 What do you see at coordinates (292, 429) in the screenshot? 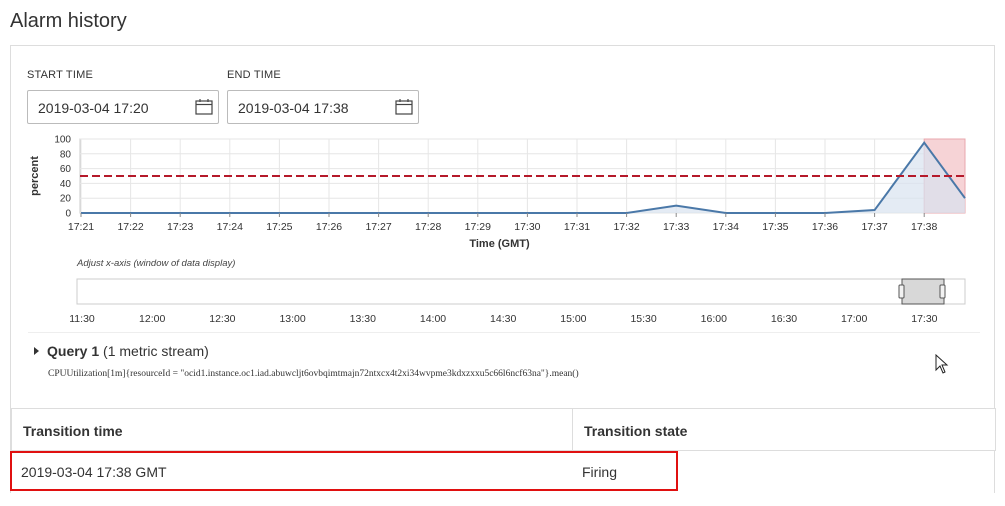
I see `column-header-transition-time: Transition time` at bounding box center [292, 429].